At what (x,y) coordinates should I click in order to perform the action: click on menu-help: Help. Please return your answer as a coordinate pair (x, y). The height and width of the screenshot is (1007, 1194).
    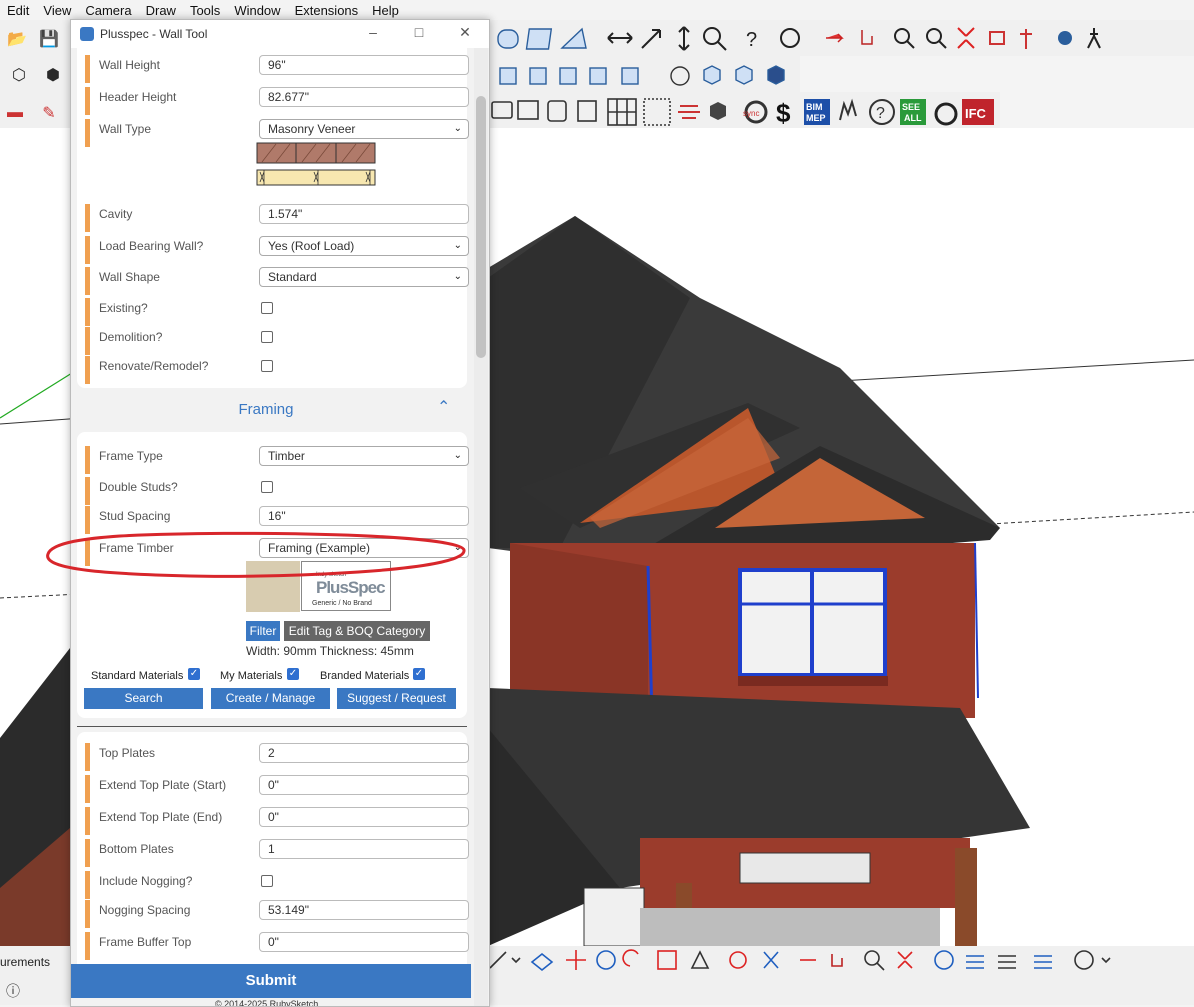
    Looking at the image, I should click on (385, 10).